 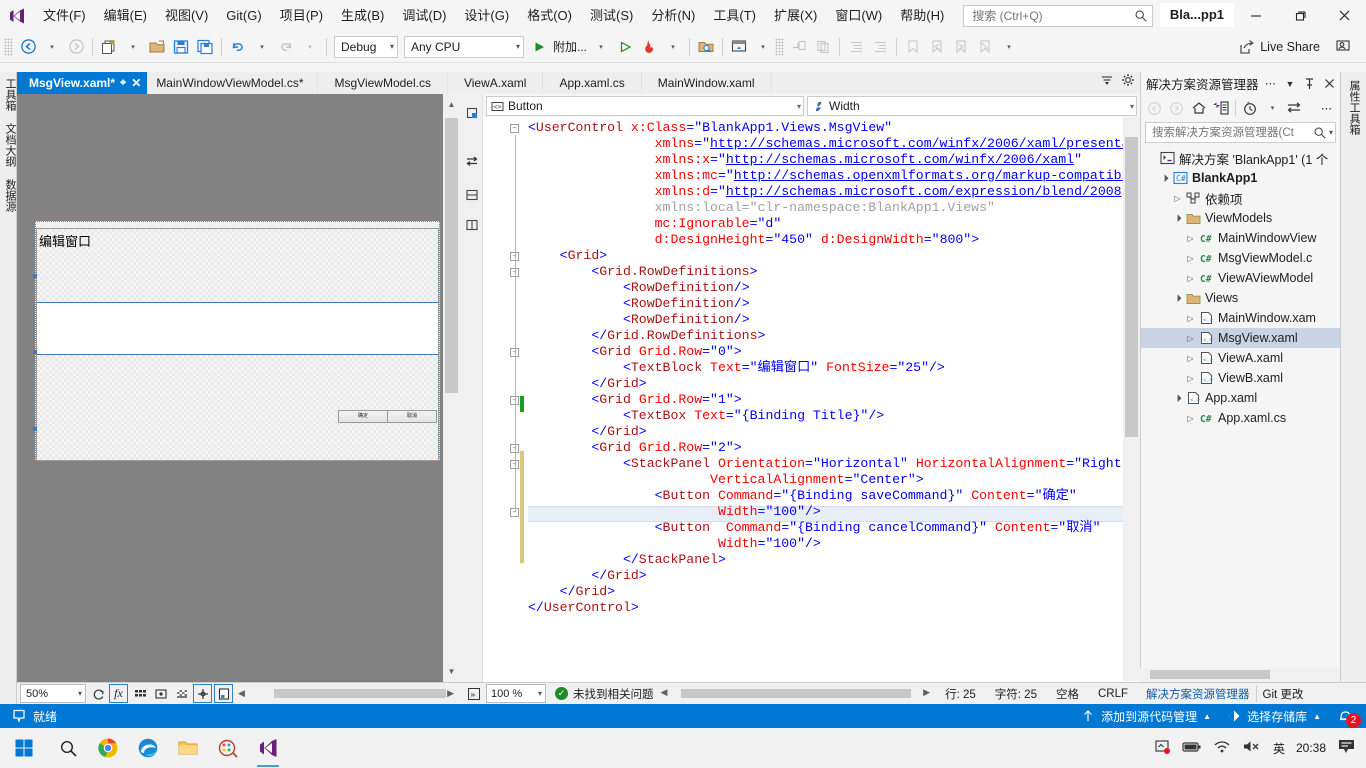 What do you see at coordinates (236, 341) in the screenshot?
I see `design-root-container: 编辑窗口 确定 取消` at bounding box center [236, 341].